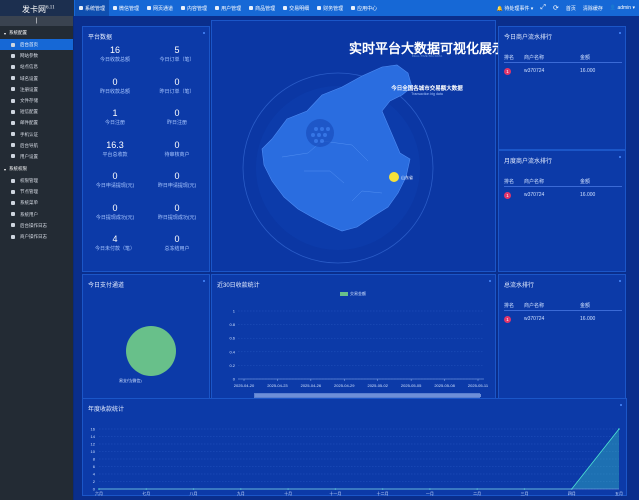 This screenshot has width=639, height=500. Describe the element at coordinates (36, 32) in the screenshot. I see `sidebar-group-header: ▾ 系统配置` at that location.